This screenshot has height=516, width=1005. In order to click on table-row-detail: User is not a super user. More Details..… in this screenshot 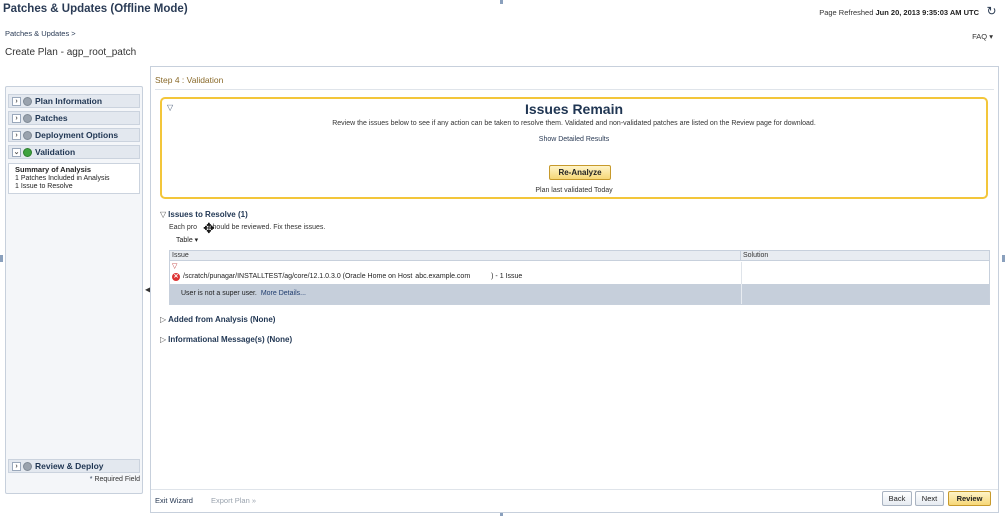, I will do `click(579, 294)`.